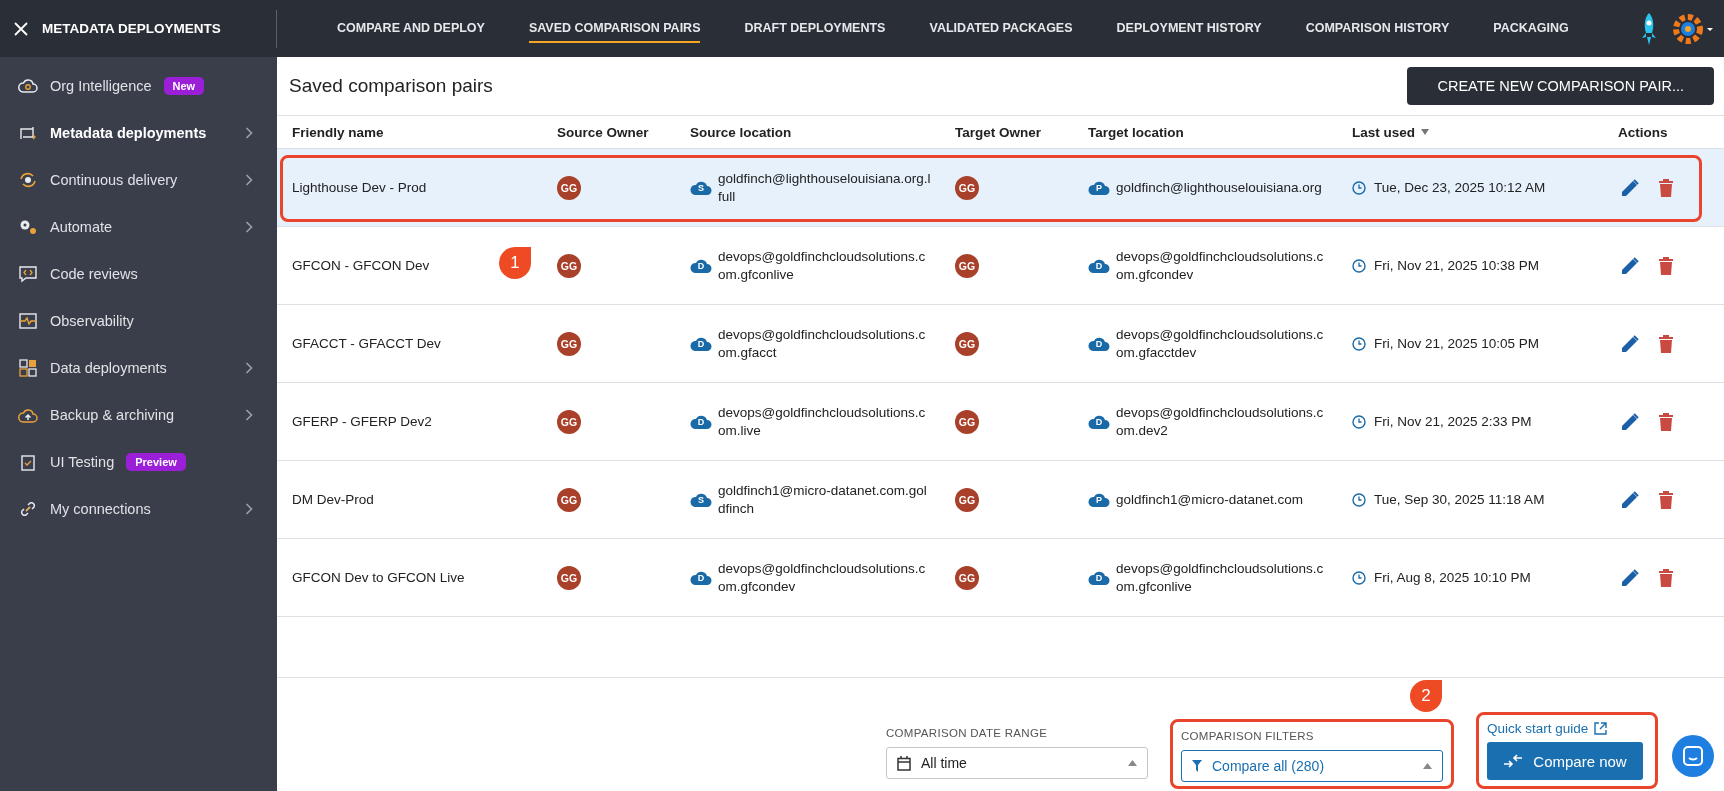  What do you see at coordinates (128, 132) in the screenshot?
I see `sidebar-label: Metadata deployments` at bounding box center [128, 132].